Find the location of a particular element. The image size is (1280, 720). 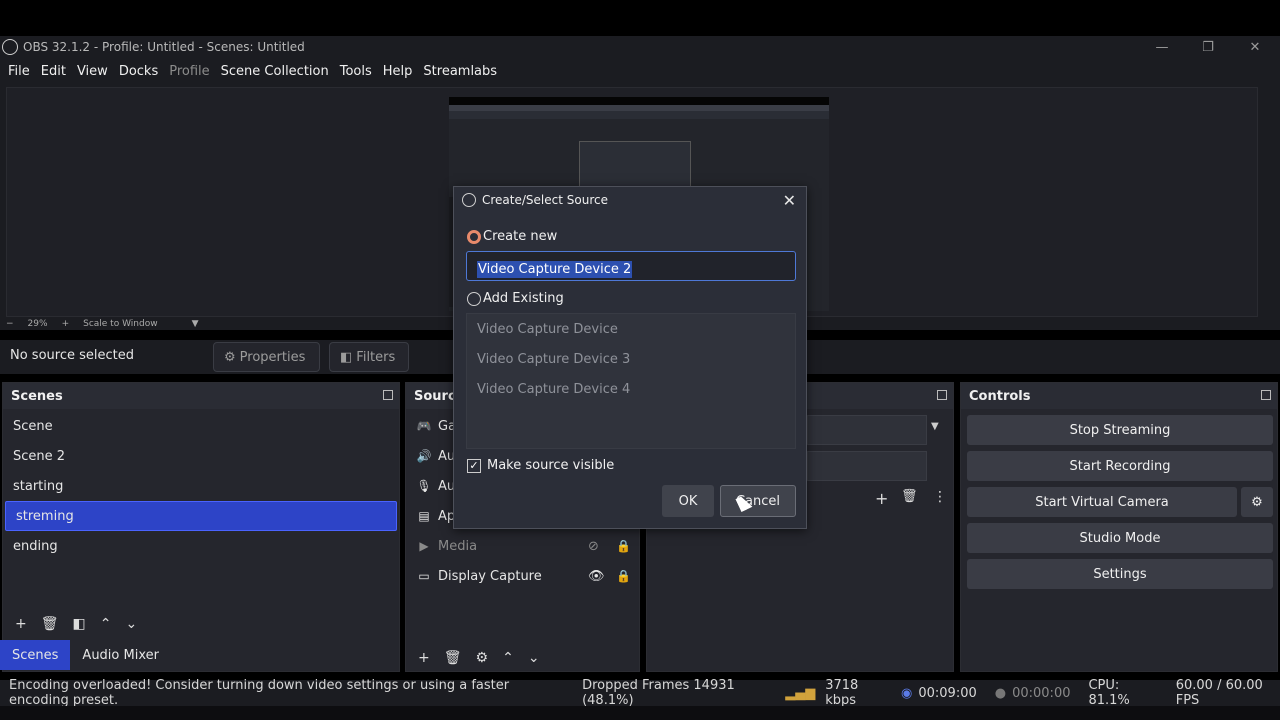

properties-button: ⚙ Properties is located at coordinates (266, 357).